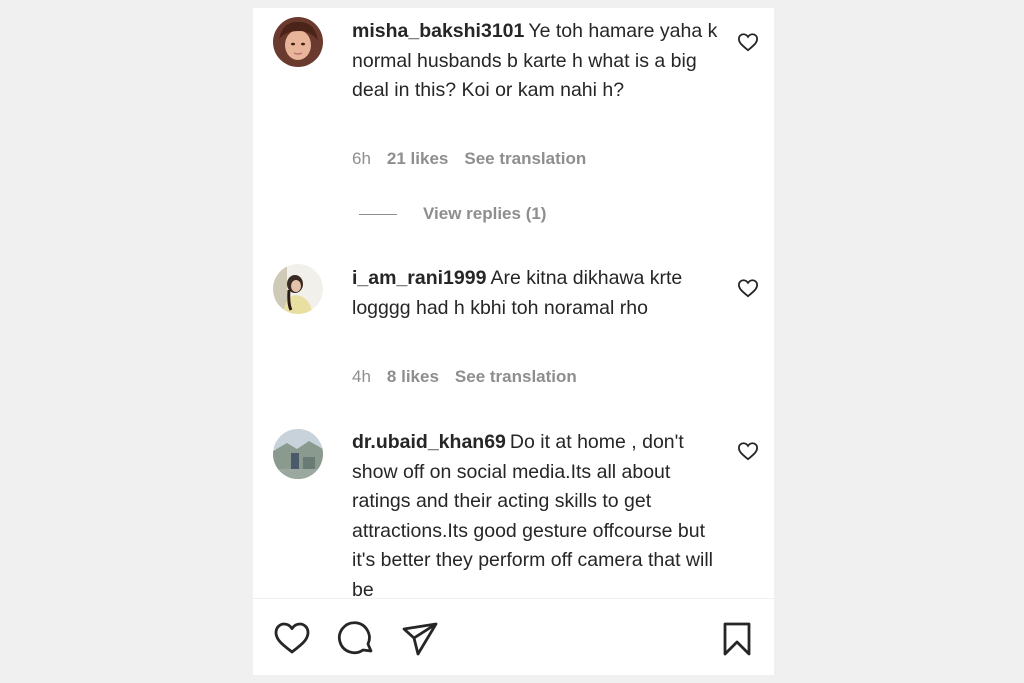 The height and width of the screenshot is (683, 1024). Describe the element at coordinates (413, 376) in the screenshot. I see `comment-likes: 8 likes` at that location.